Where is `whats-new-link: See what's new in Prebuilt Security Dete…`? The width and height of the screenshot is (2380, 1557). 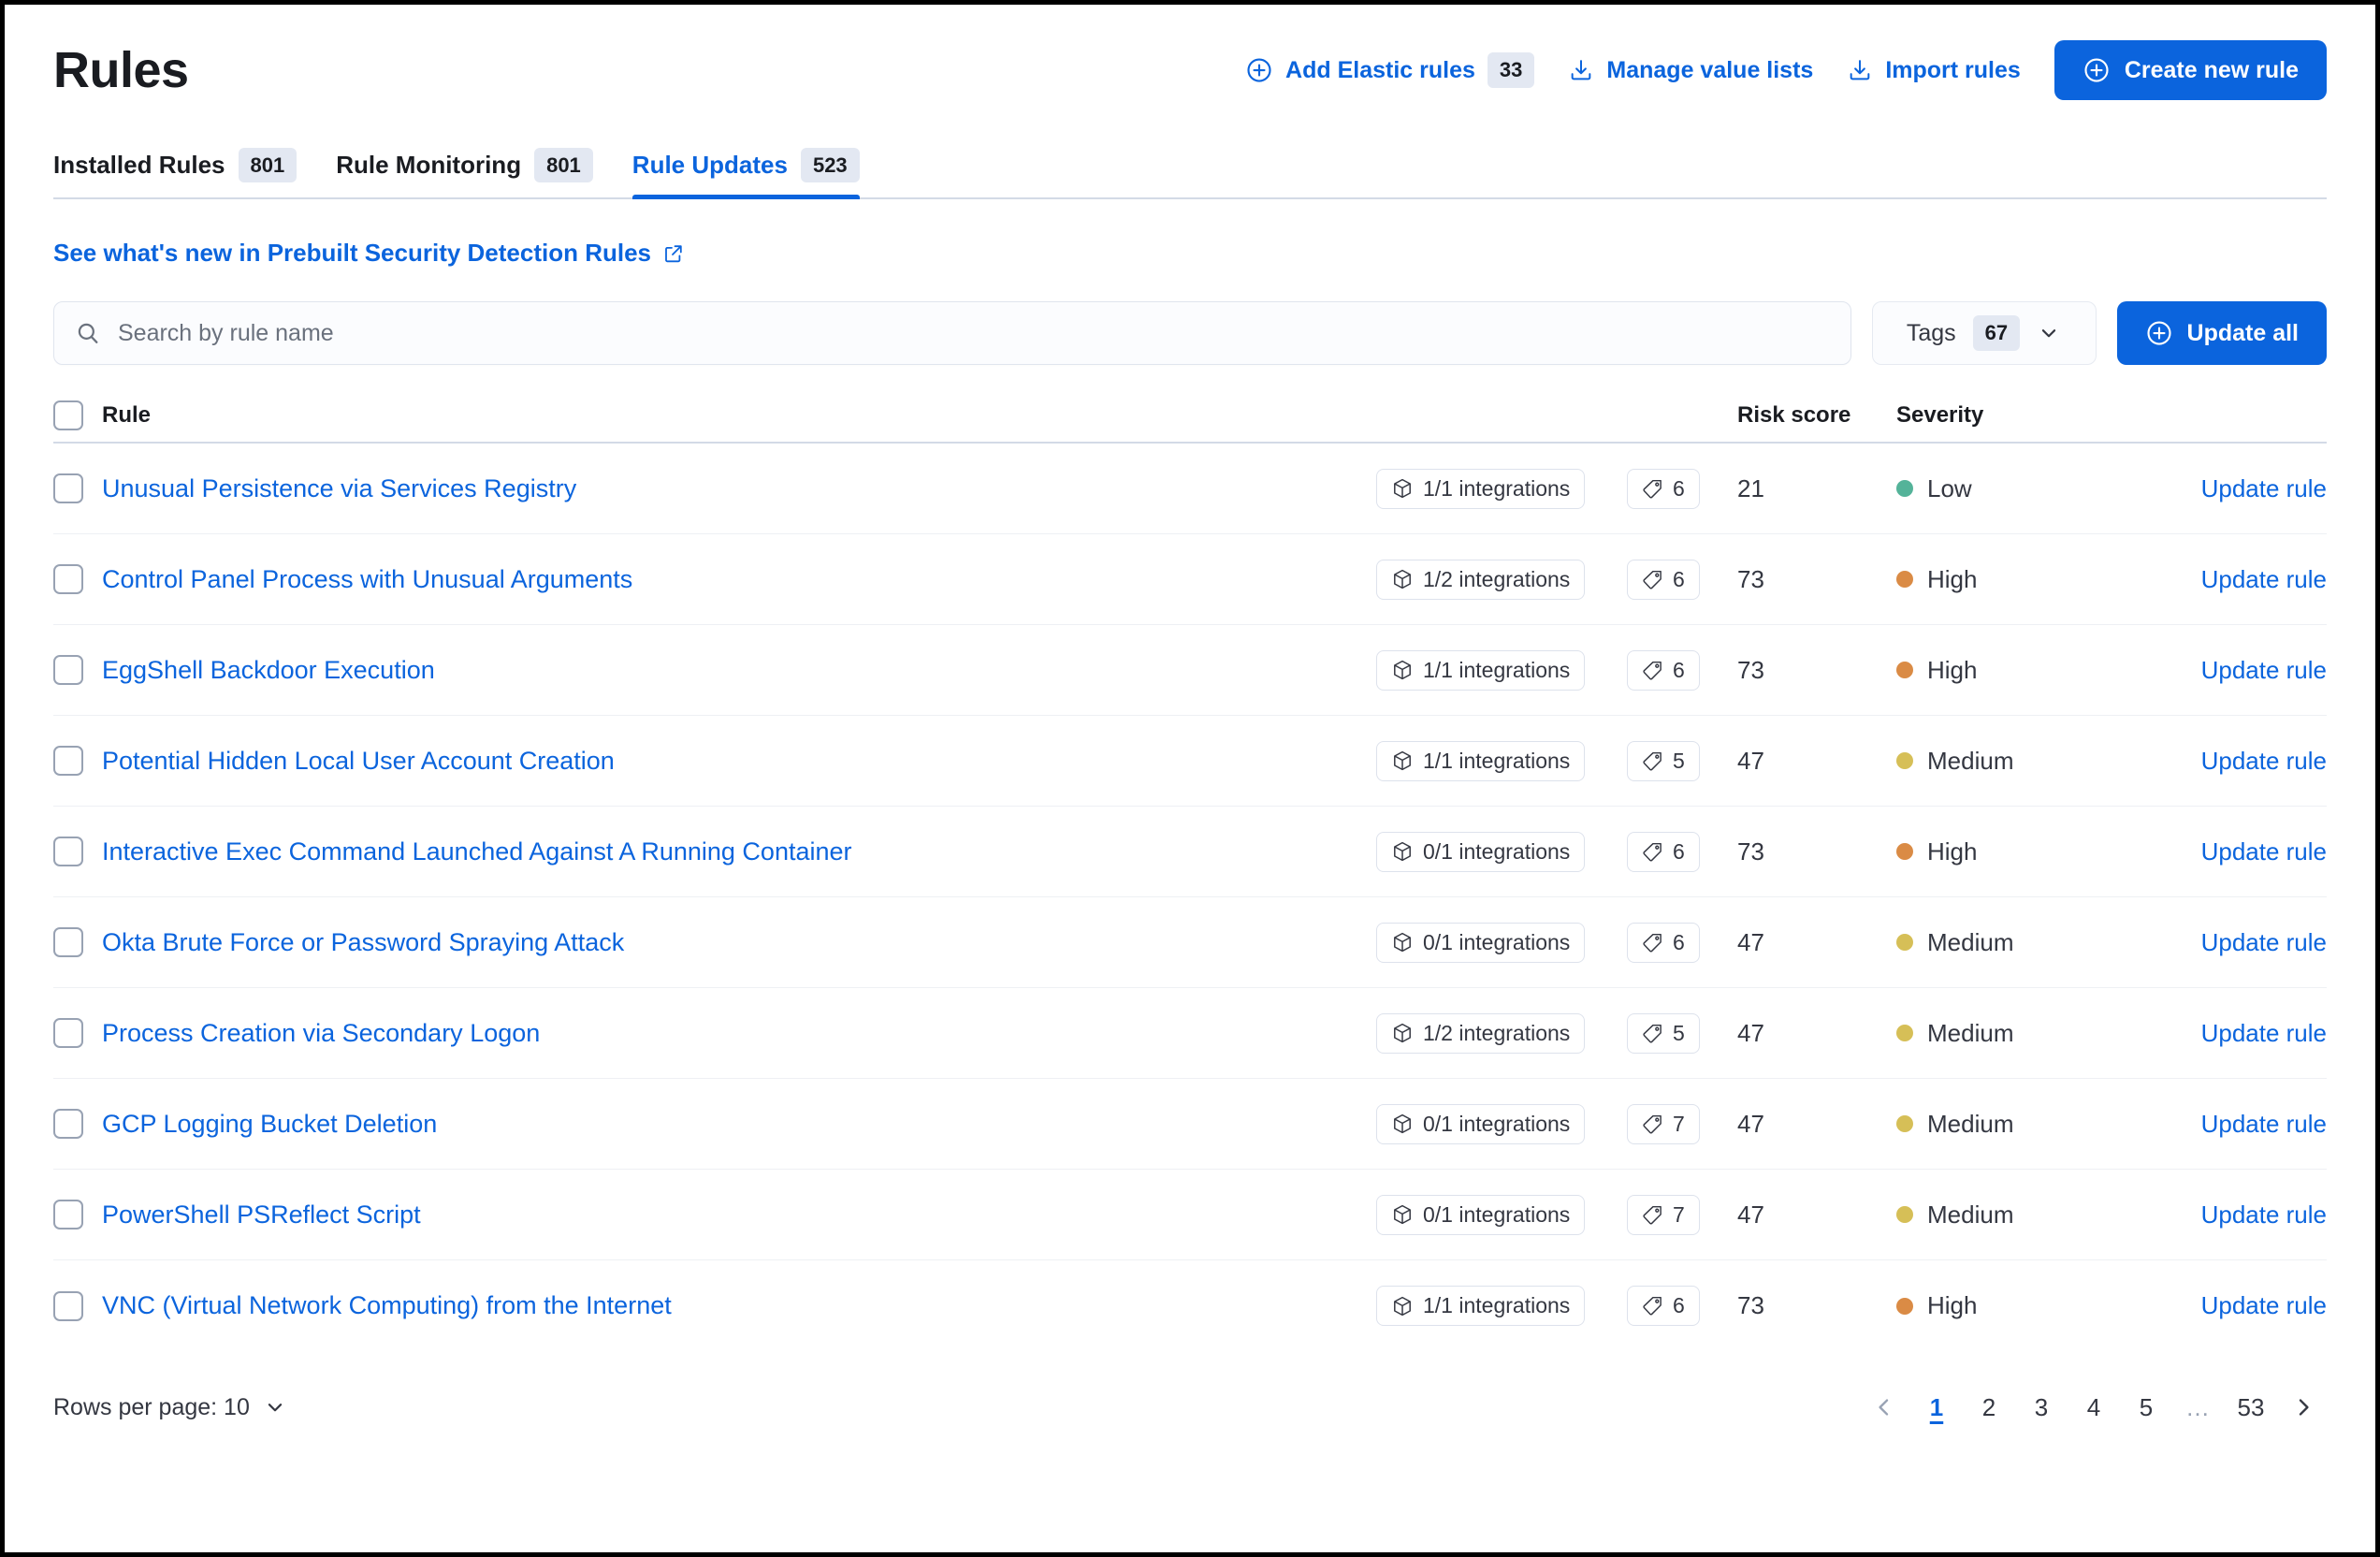
whats-new-link: See what's new in Prebuilt Security Dete… is located at coordinates (369, 254).